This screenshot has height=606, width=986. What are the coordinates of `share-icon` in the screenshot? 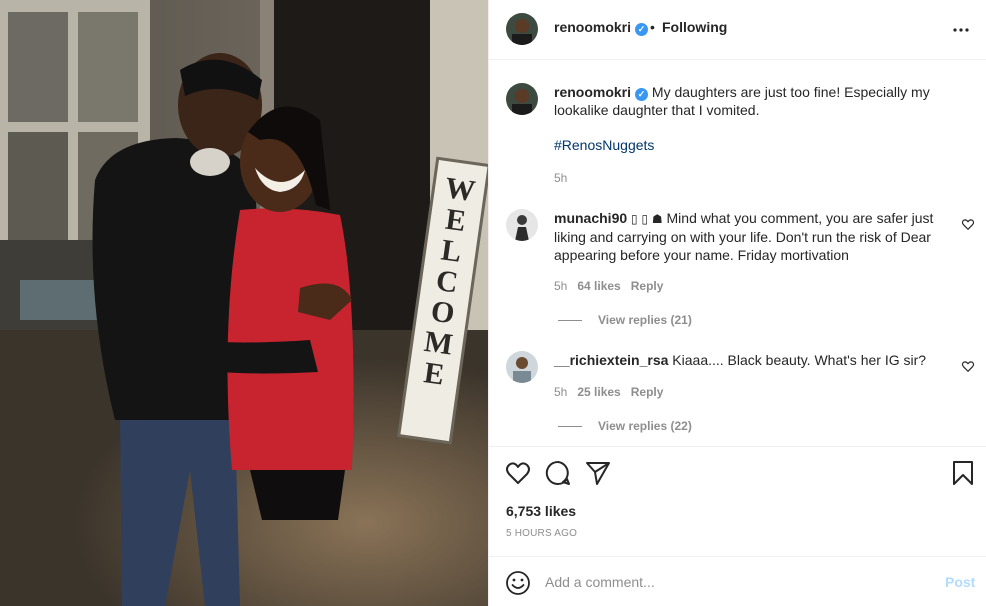 It's located at (598, 473).